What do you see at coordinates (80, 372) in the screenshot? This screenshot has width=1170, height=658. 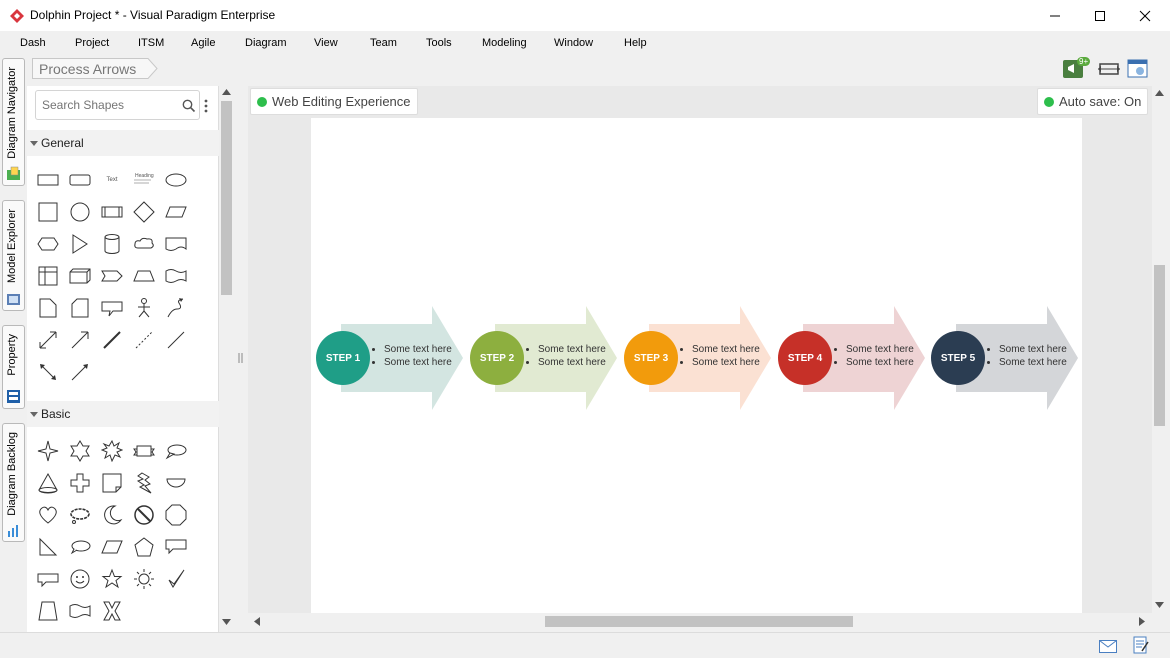 I see `shape-connector` at bounding box center [80, 372].